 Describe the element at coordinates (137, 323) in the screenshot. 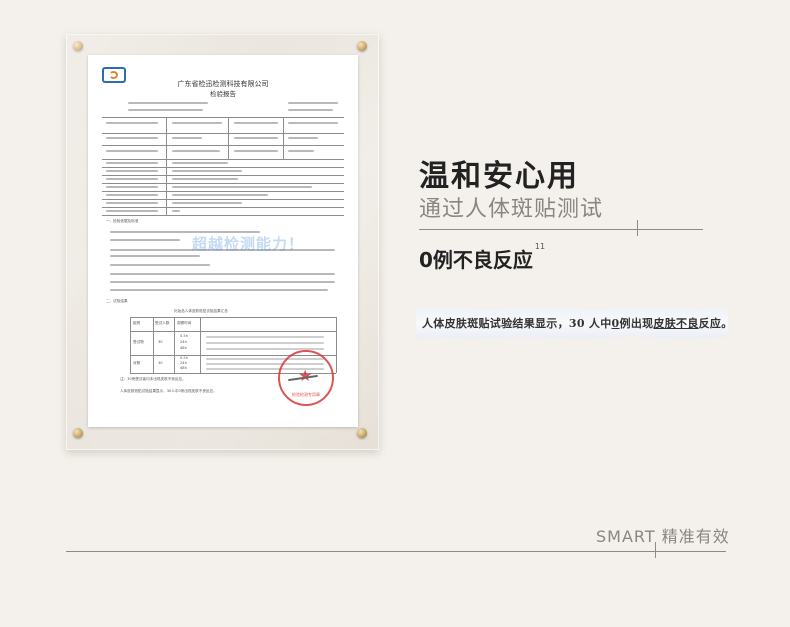

I see `results-header-group: 组别` at that location.